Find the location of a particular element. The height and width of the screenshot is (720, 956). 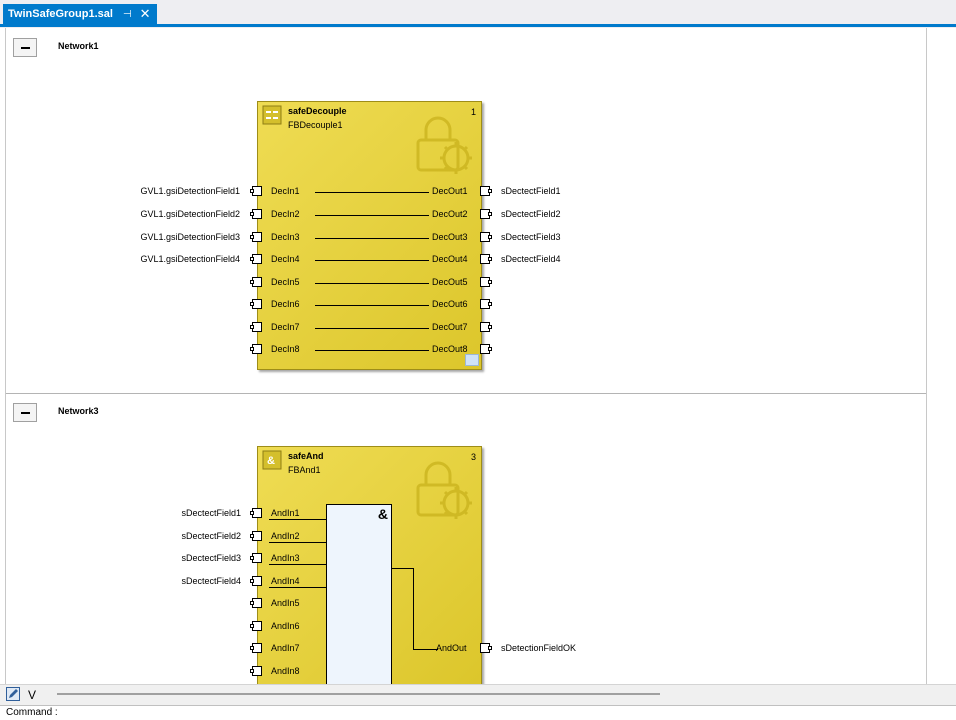

document-tab-title: TwinSafeGroup1.sal is located at coordinates (60, 14).